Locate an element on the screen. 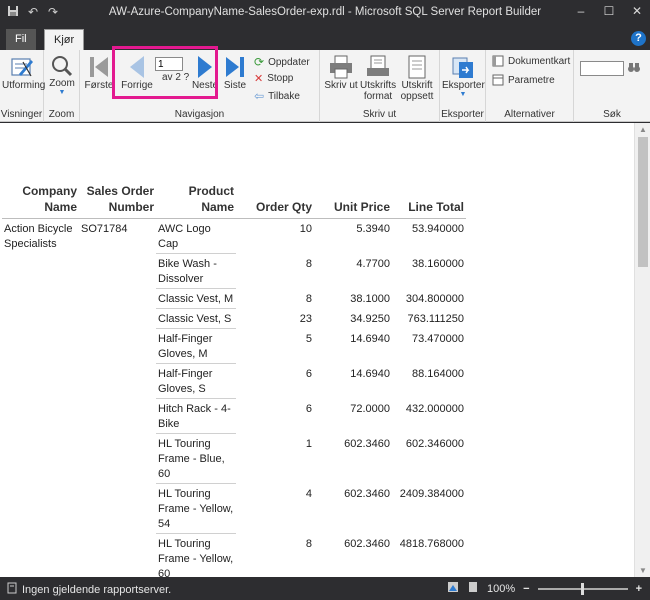 The image size is (650, 600). scrollbar-thumb is located at coordinates (643, 202).